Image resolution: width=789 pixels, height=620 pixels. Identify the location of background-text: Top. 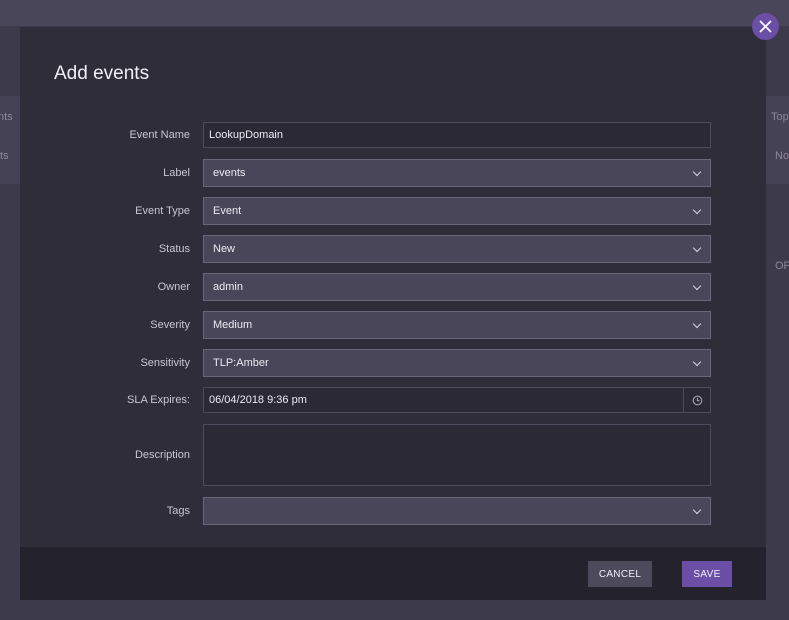
(780, 117).